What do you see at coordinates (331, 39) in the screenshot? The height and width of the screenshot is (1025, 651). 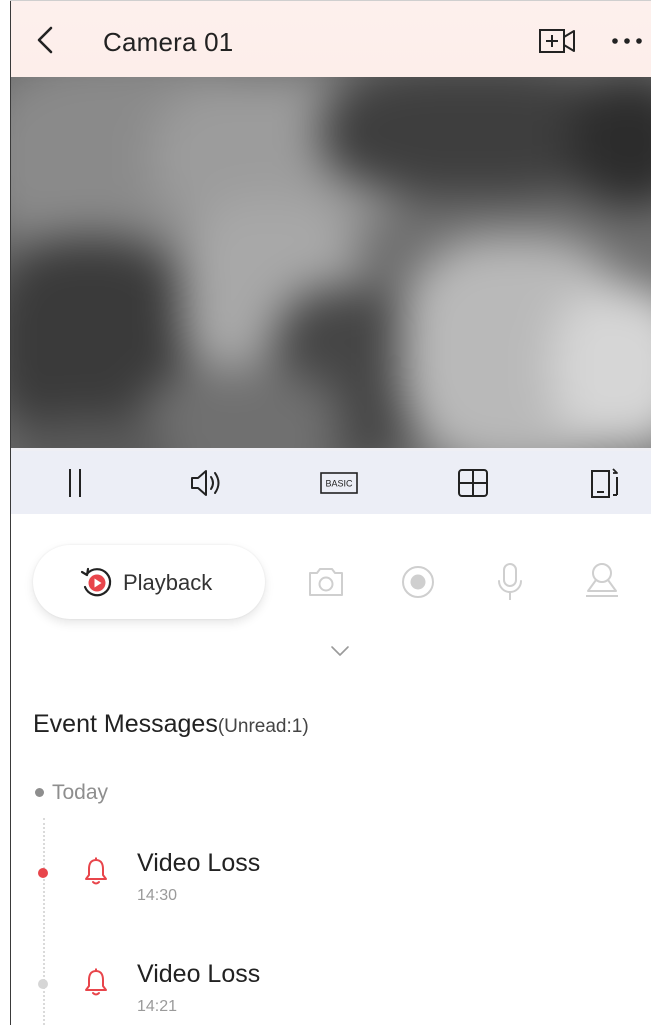 I see `top-bar: Camera 01` at bounding box center [331, 39].